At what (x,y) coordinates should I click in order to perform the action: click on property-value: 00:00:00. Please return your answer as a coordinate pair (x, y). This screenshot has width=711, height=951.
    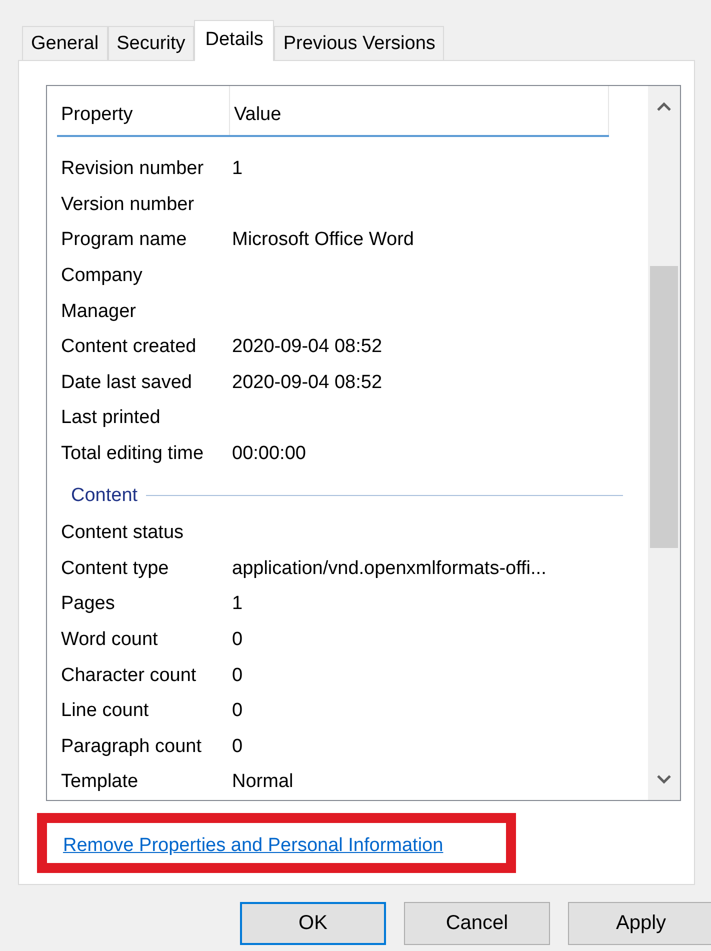
    Looking at the image, I should click on (269, 453).